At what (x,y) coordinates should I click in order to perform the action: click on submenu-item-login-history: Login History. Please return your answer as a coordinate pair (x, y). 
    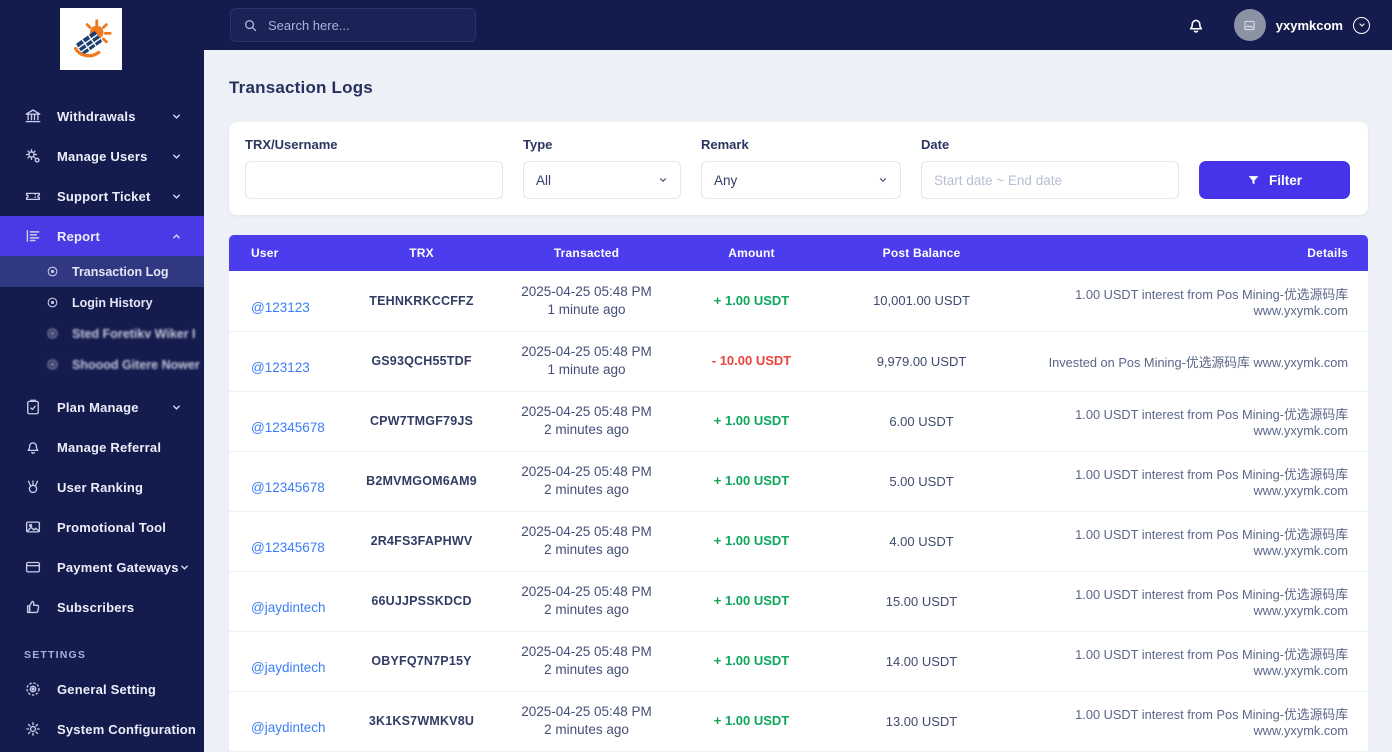
    Looking at the image, I should click on (102, 302).